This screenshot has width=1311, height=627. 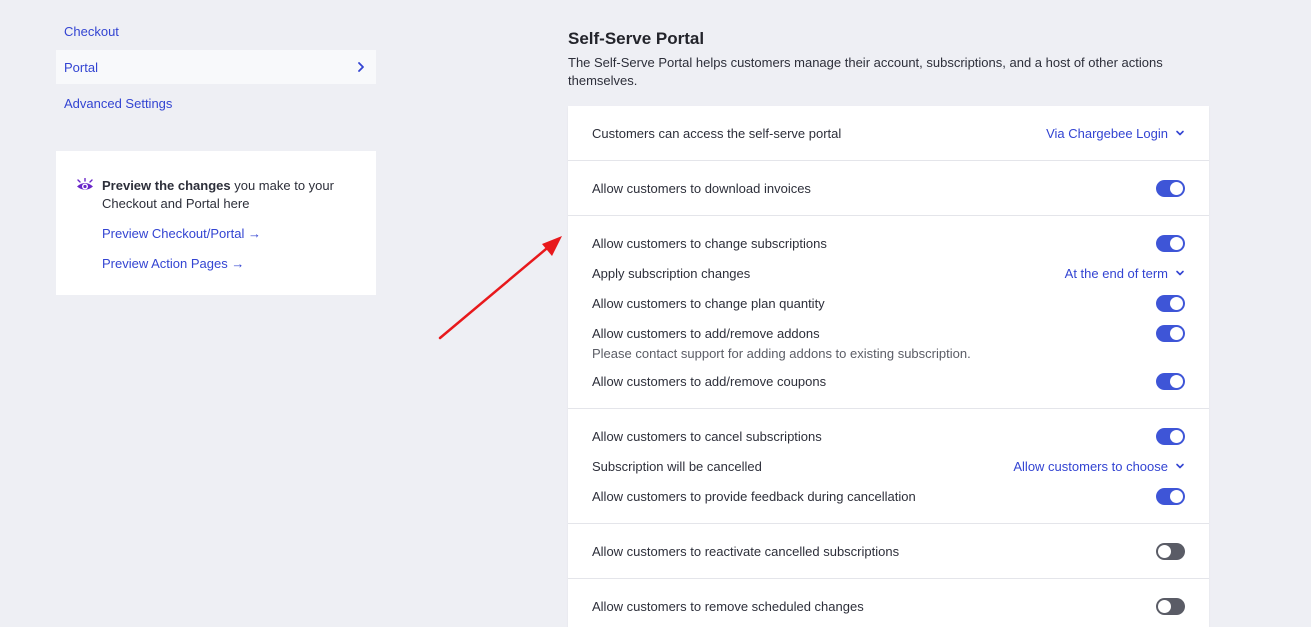 I want to click on nav-item-label: Checkout, so click(x=91, y=31).